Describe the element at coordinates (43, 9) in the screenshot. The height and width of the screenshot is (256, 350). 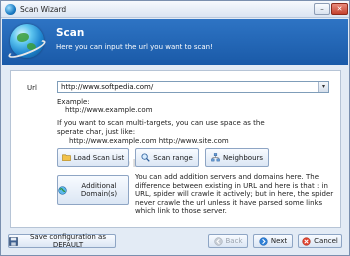
I see `window-title: Scan Wizard` at that location.